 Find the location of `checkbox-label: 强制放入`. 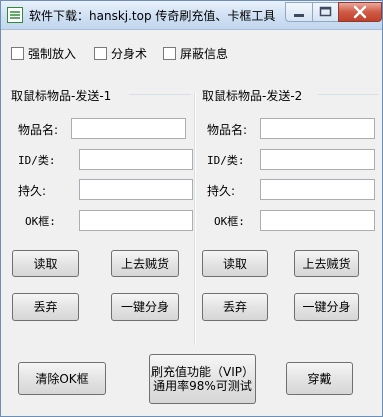

checkbox-label: 强制放入 is located at coordinates (52, 54).